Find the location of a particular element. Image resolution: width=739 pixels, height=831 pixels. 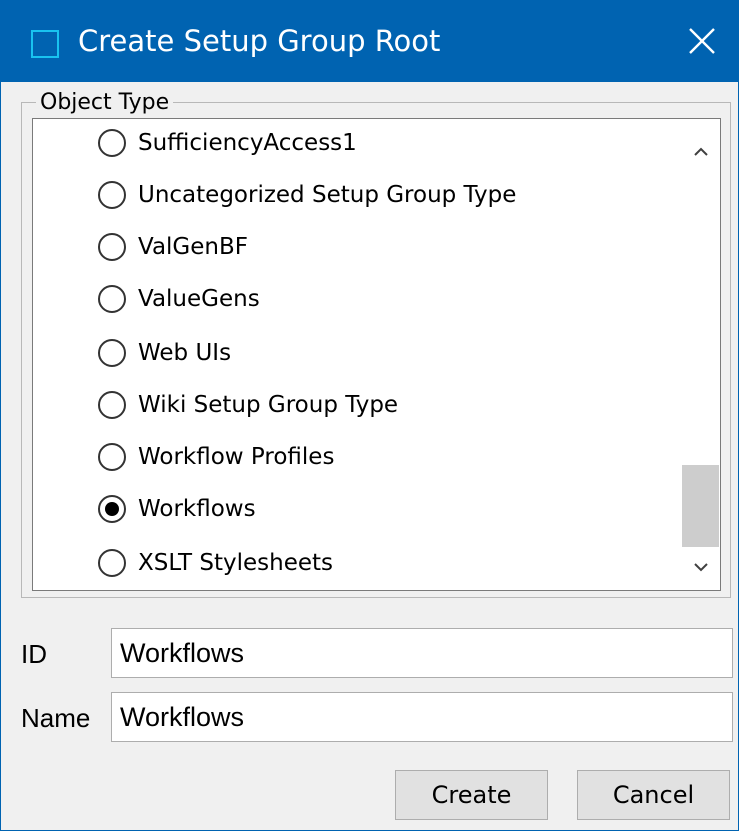

object-type-legend: Object Type is located at coordinates (105, 102).